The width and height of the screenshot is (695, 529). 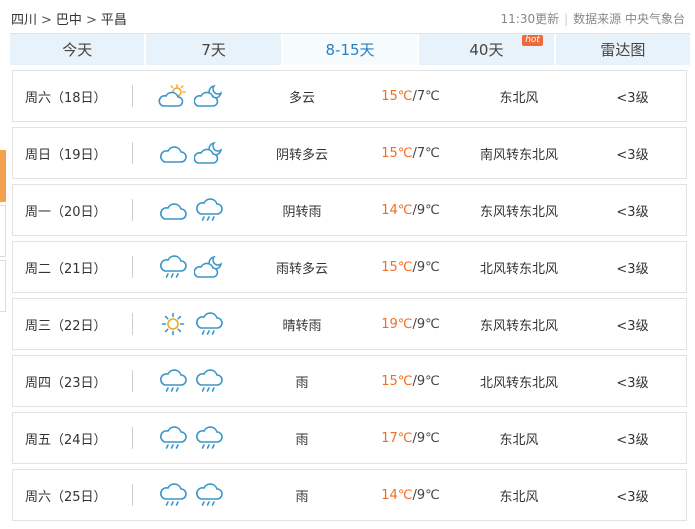 I want to click on temperature: 19℃/9℃, so click(x=410, y=324).